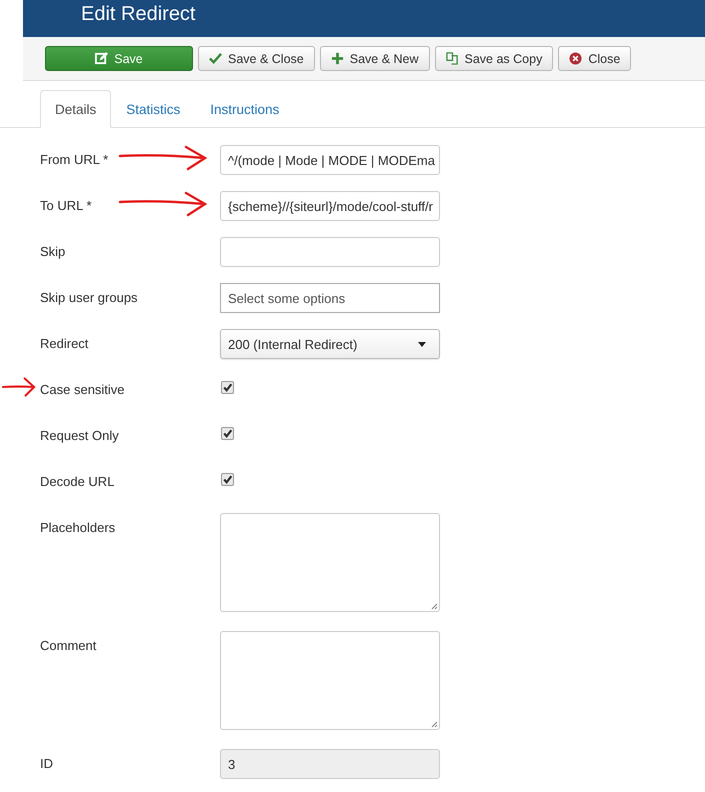 The height and width of the screenshot is (792, 705). I want to click on toolbar-button: Save & Close, so click(256, 58).